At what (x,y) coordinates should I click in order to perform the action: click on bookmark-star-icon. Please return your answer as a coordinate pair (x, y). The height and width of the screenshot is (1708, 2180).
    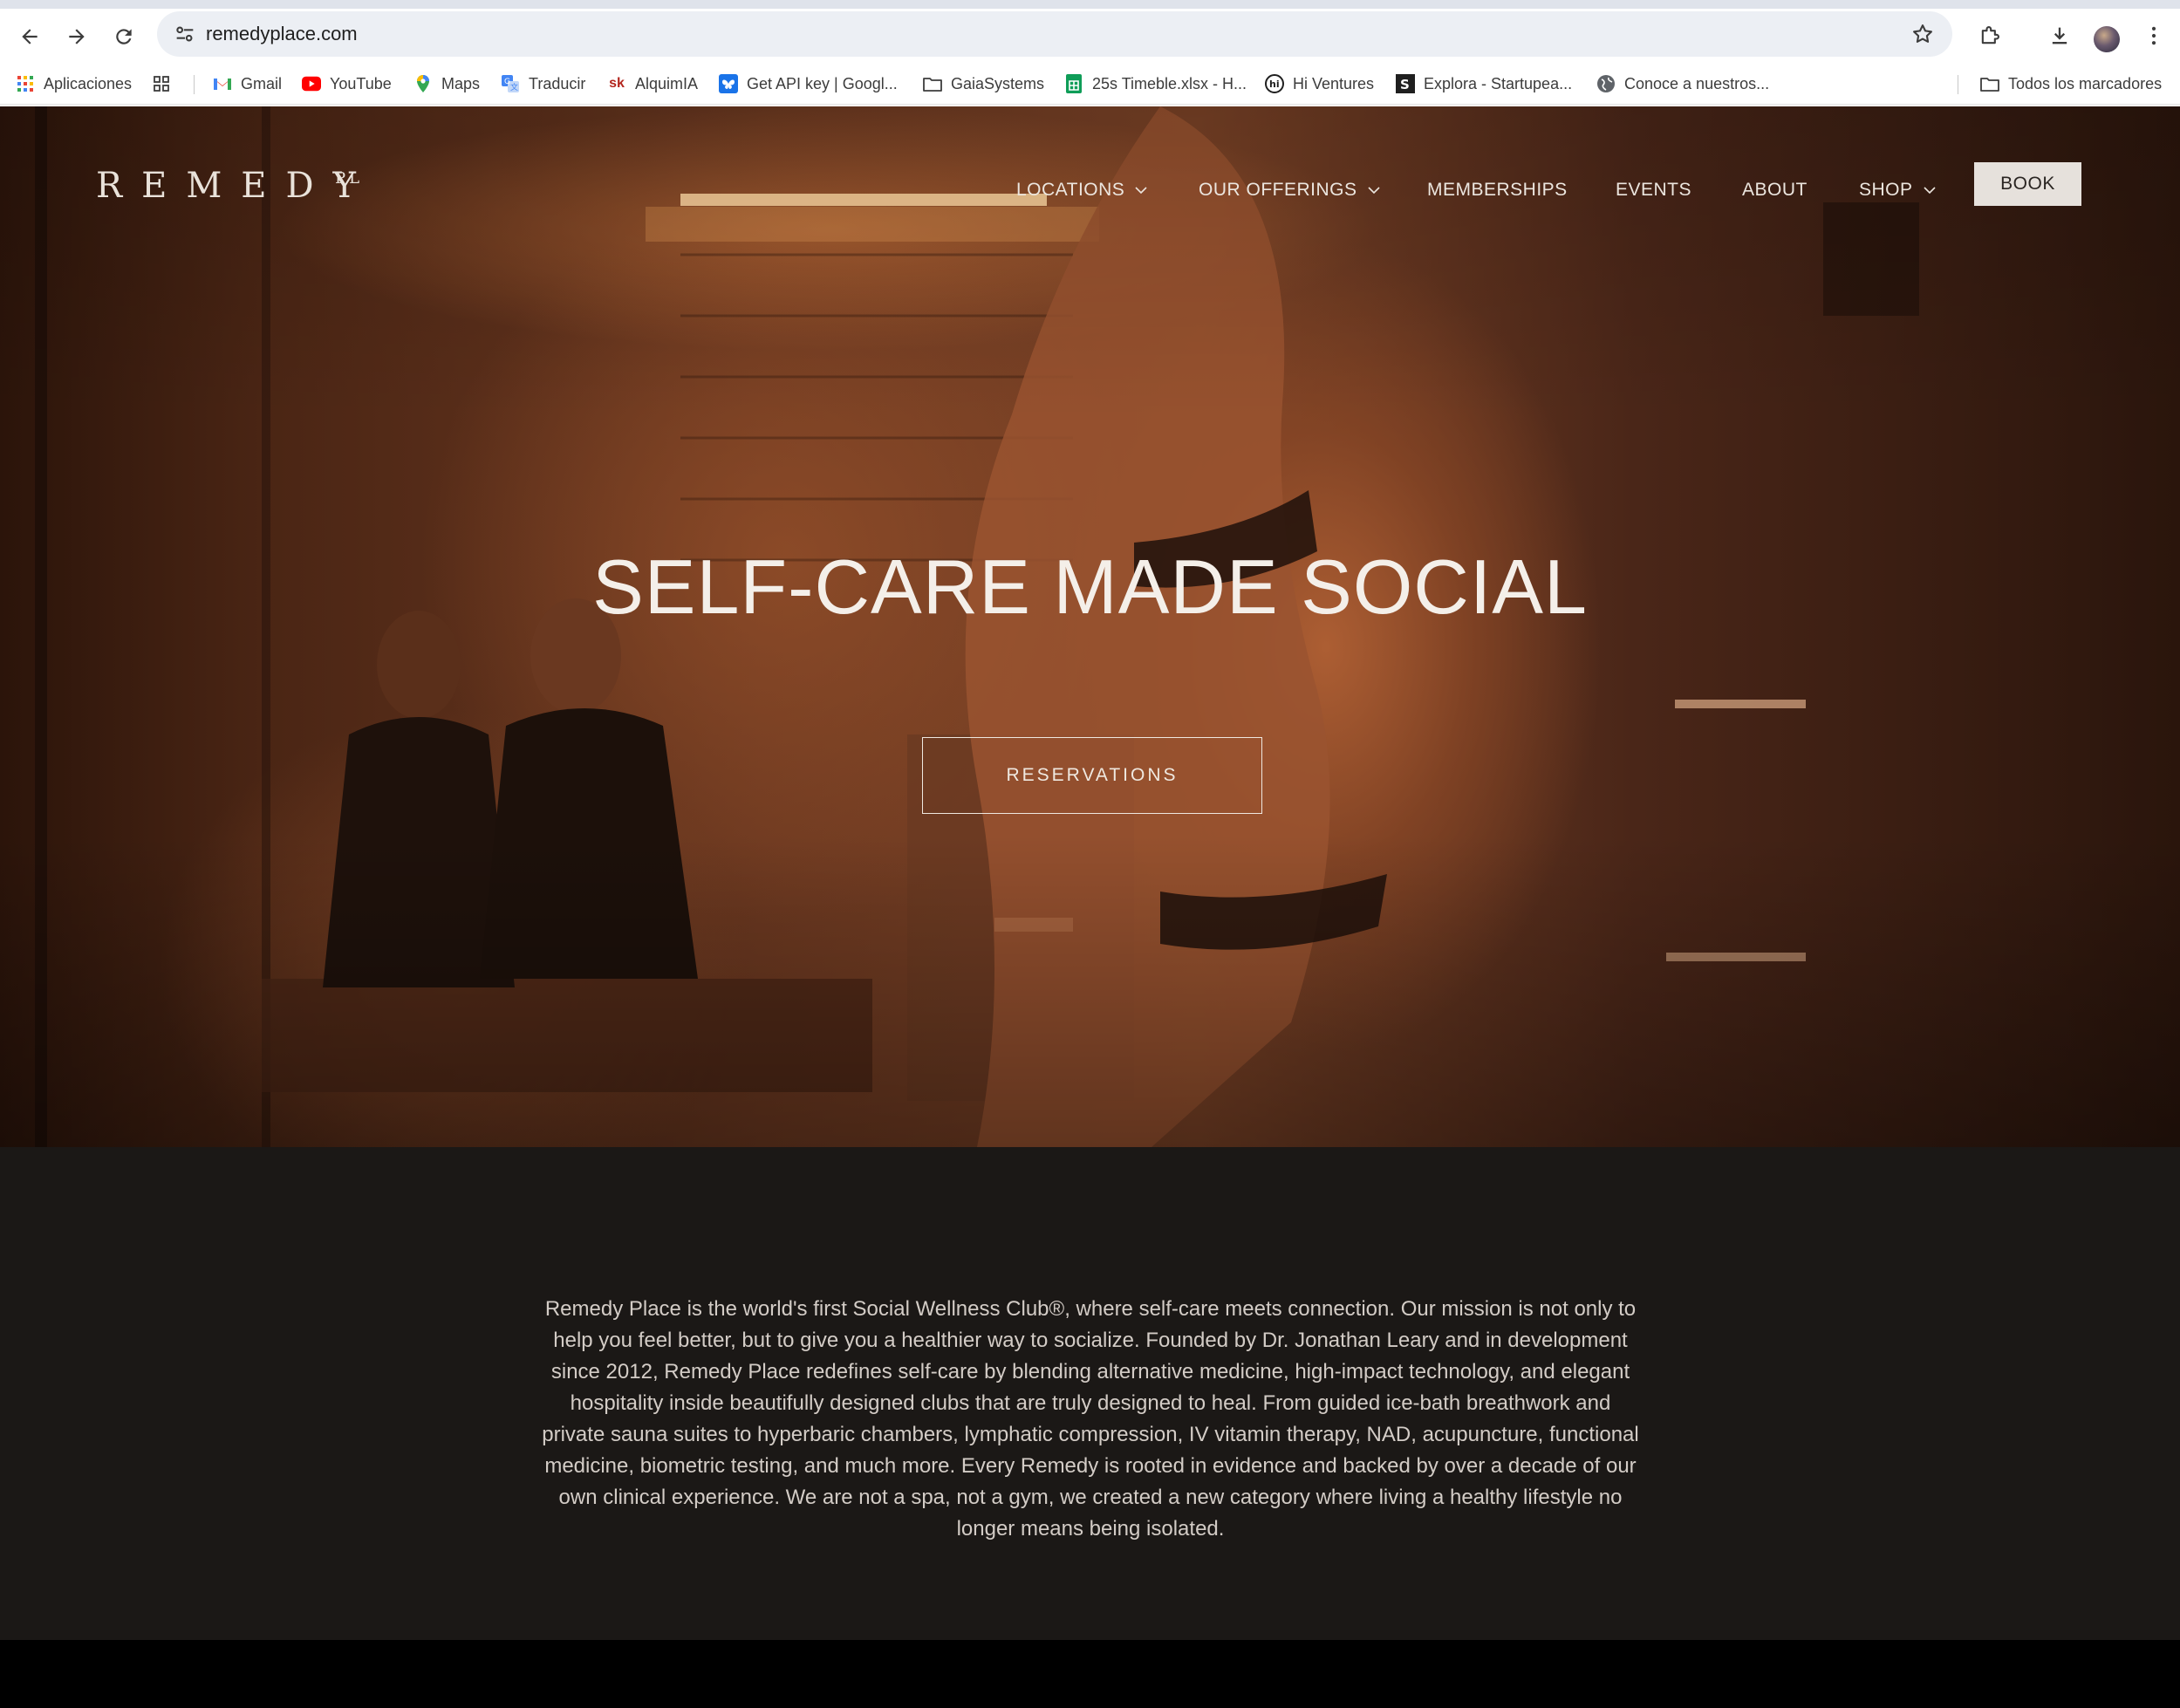
    Looking at the image, I should click on (1922, 34).